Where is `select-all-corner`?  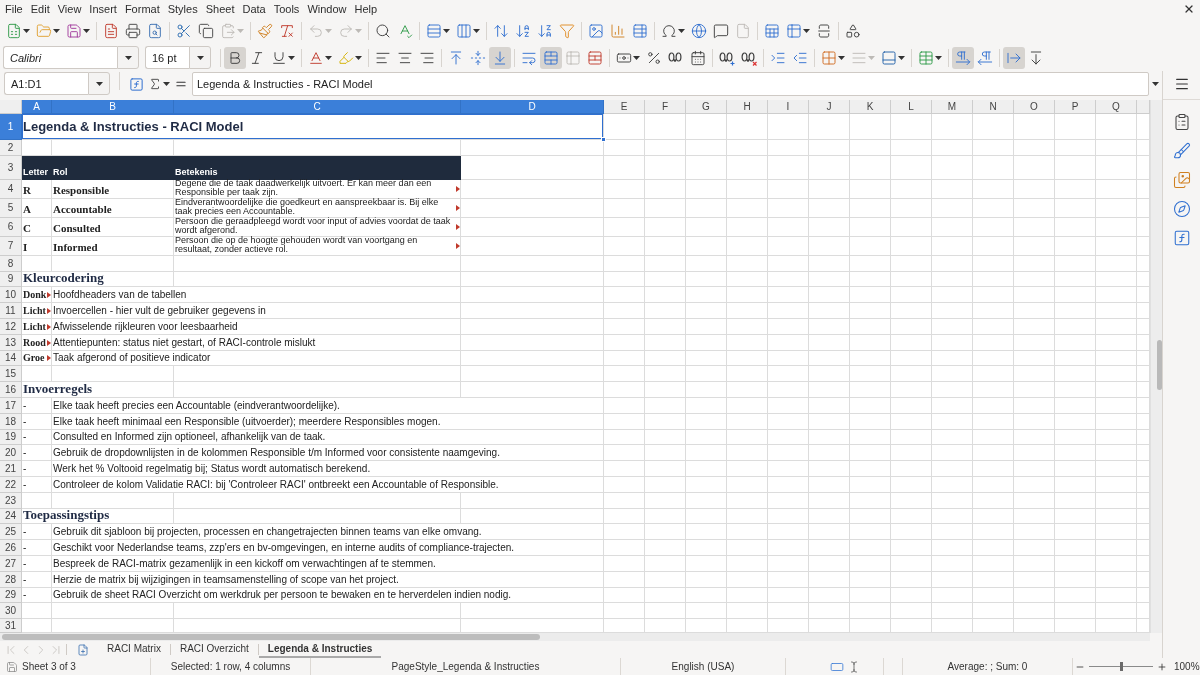
select-all-corner is located at coordinates (11, 107).